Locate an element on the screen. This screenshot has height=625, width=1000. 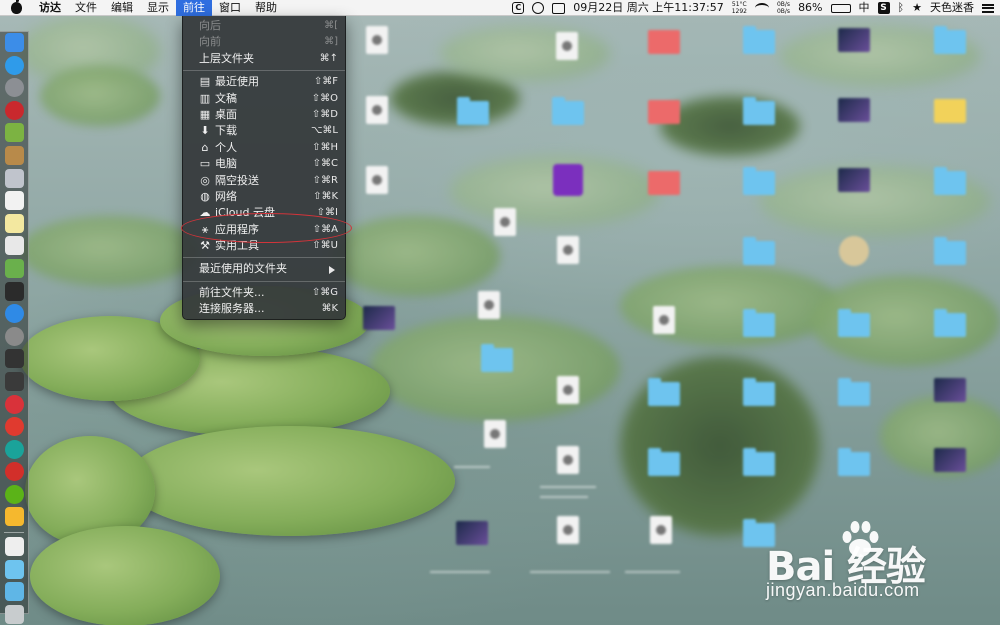
box-icon is located at coordinates (14, 155).